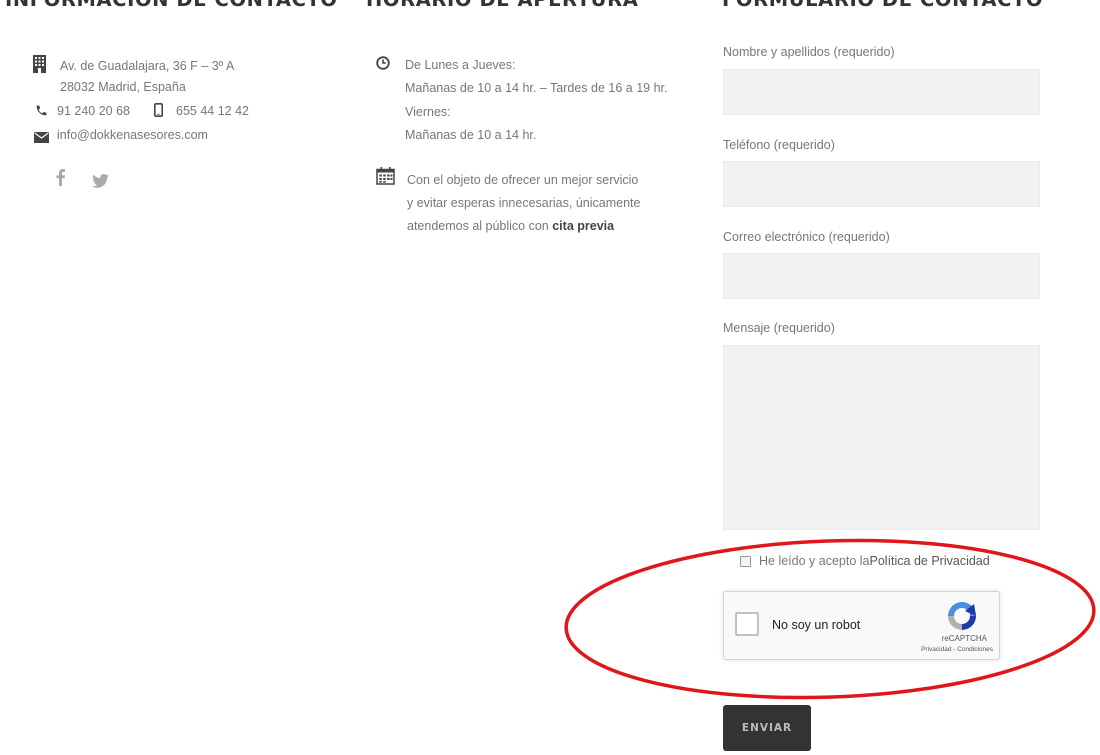 Image resolution: width=1100 pixels, height=755 pixels. I want to click on contact-info-heading: INFORMACIÓN DE CONTACTO, so click(171, 5).